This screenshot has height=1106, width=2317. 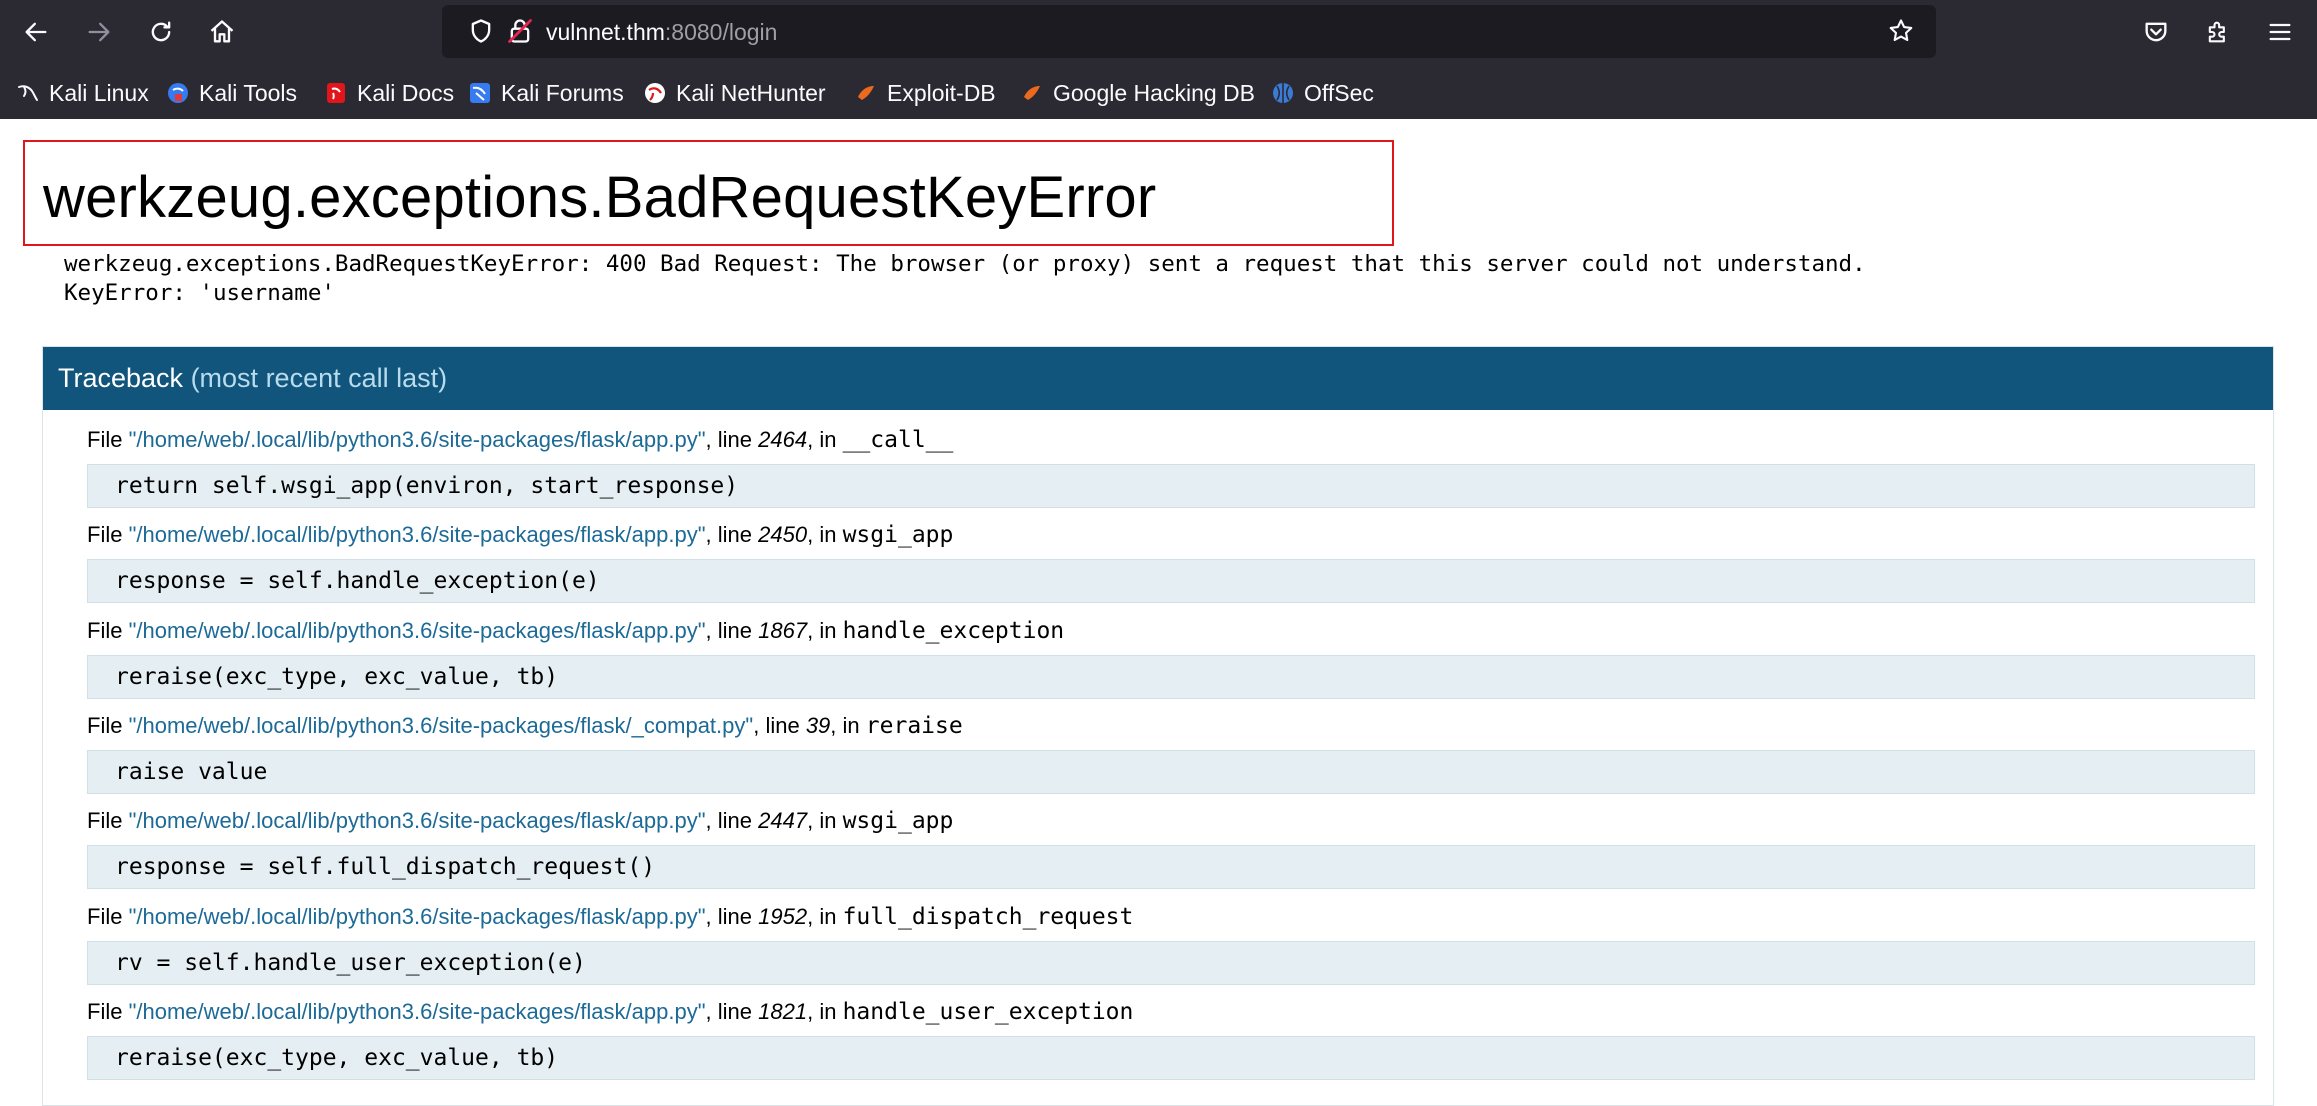 I want to click on frame-function: reraise, so click(x=914, y=725).